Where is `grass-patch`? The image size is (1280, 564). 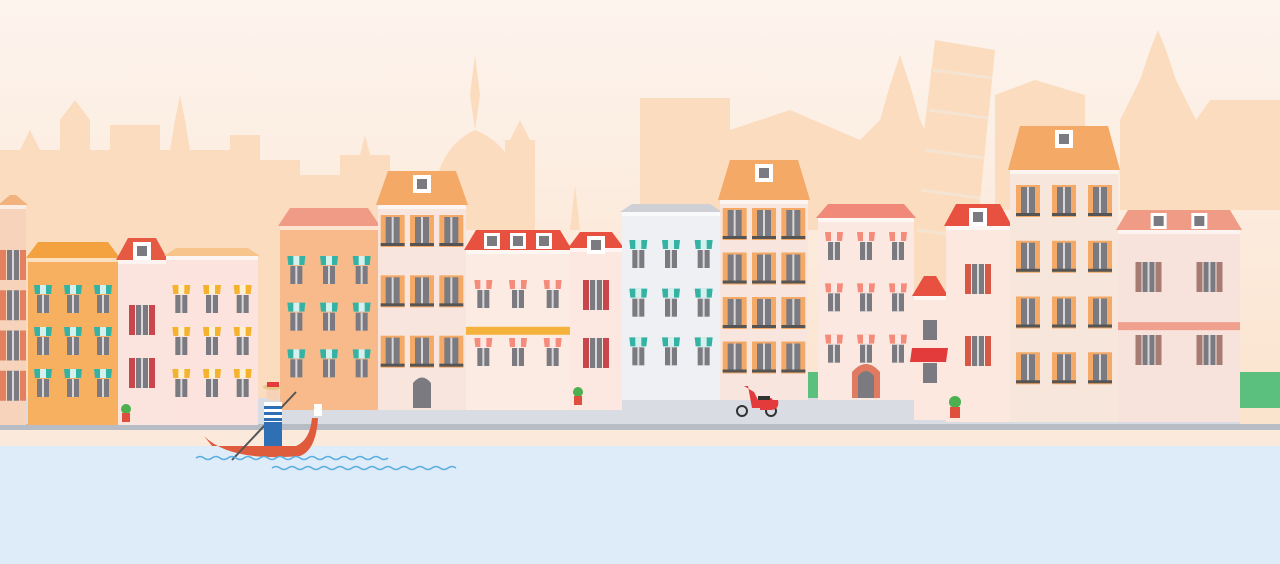
grass-patch is located at coordinates (1260, 390).